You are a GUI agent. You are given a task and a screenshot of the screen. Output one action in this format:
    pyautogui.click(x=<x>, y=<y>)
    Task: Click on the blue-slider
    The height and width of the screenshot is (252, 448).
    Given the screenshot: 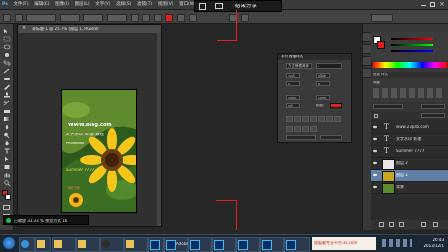 What is the action you would take?
    pyautogui.click(x=412, y=51)
    